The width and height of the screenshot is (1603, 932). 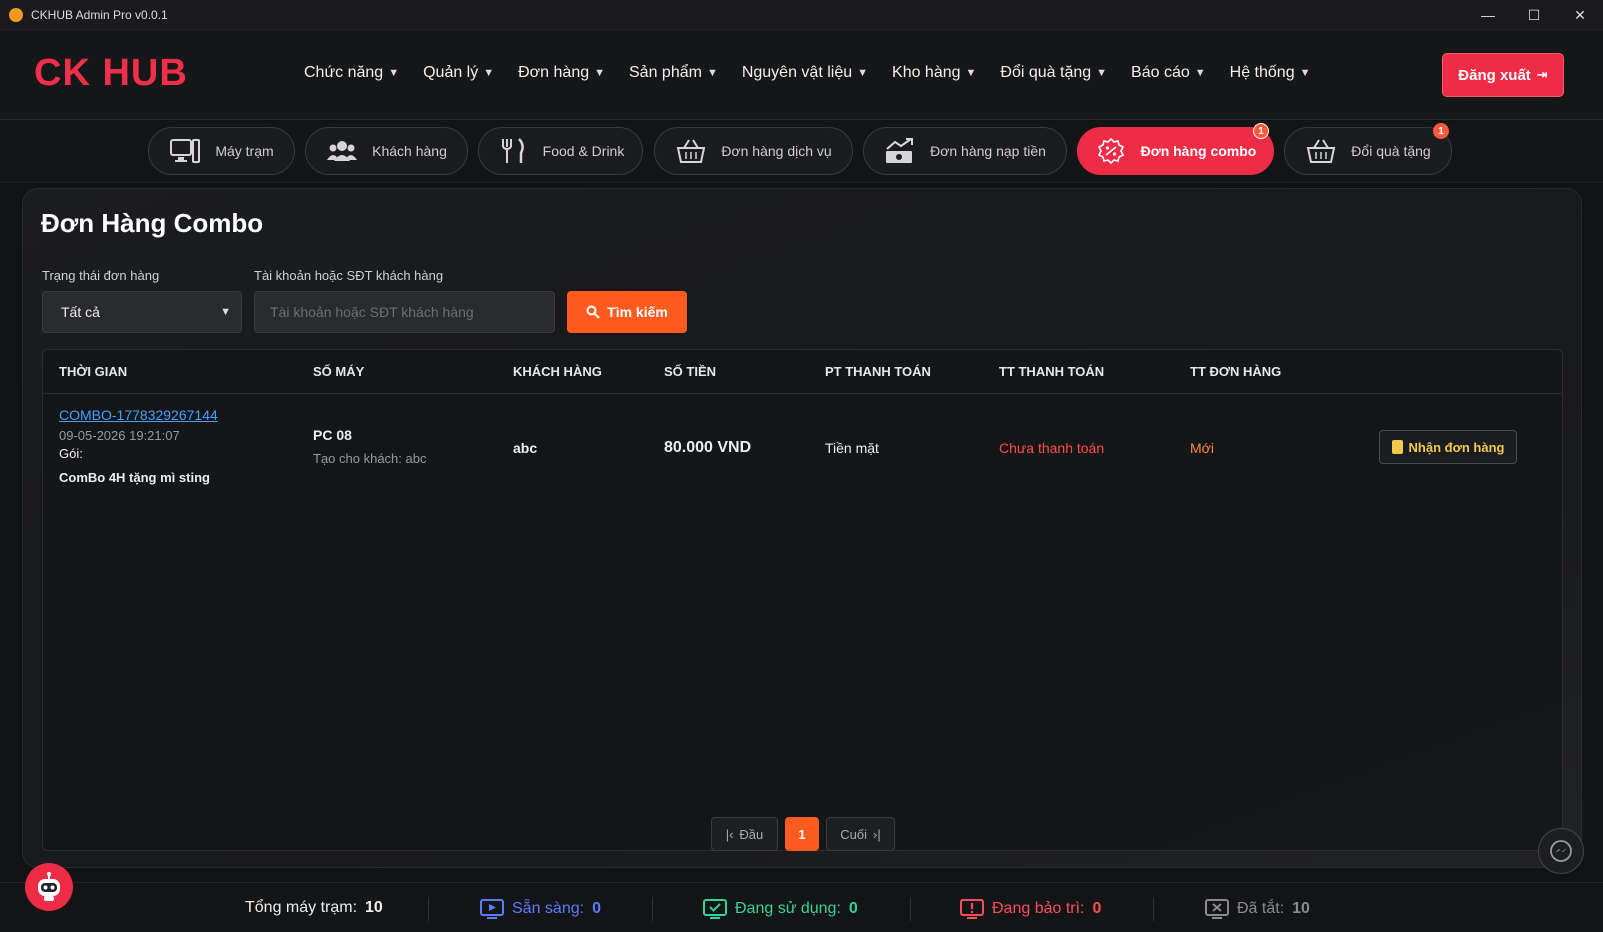 I want to click on nav-he-thong: Hệ thống ▼, so click(x=1270, y=73).